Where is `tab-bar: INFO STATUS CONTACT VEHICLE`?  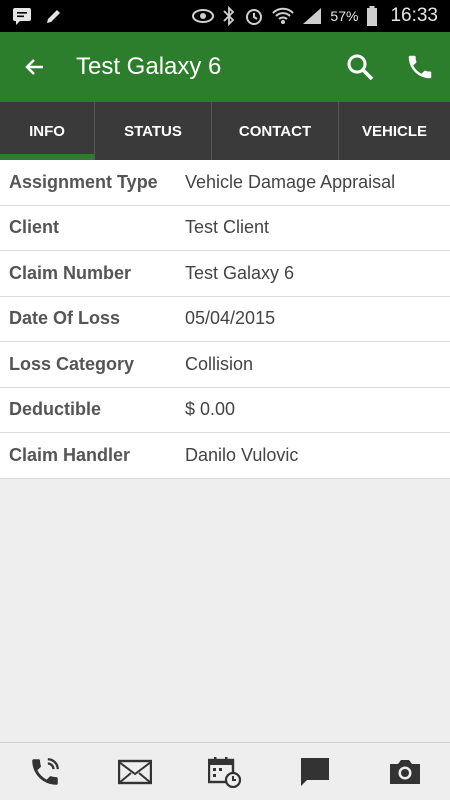
tab-bar: INFO STATUS CONTACT VEHICLE is located at coordinates (225, 131).